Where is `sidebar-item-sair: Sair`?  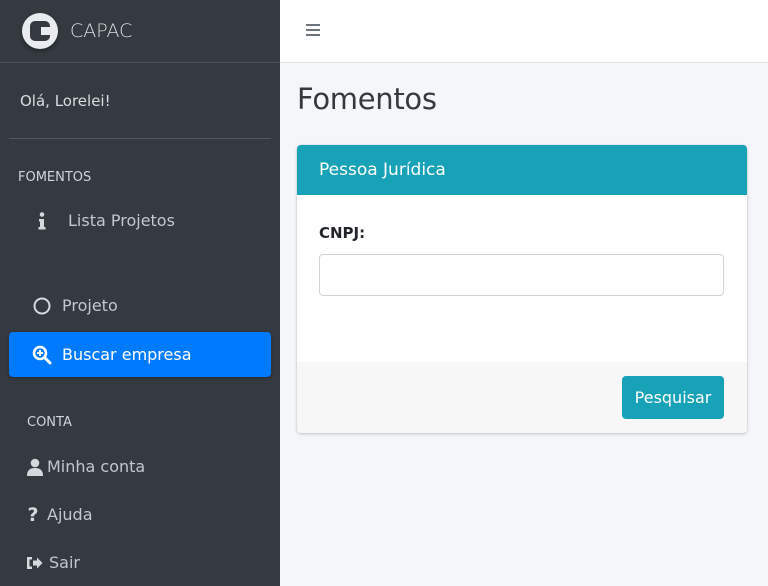
sidebar-item-sair: Sair is located at coordinates (140, 562).